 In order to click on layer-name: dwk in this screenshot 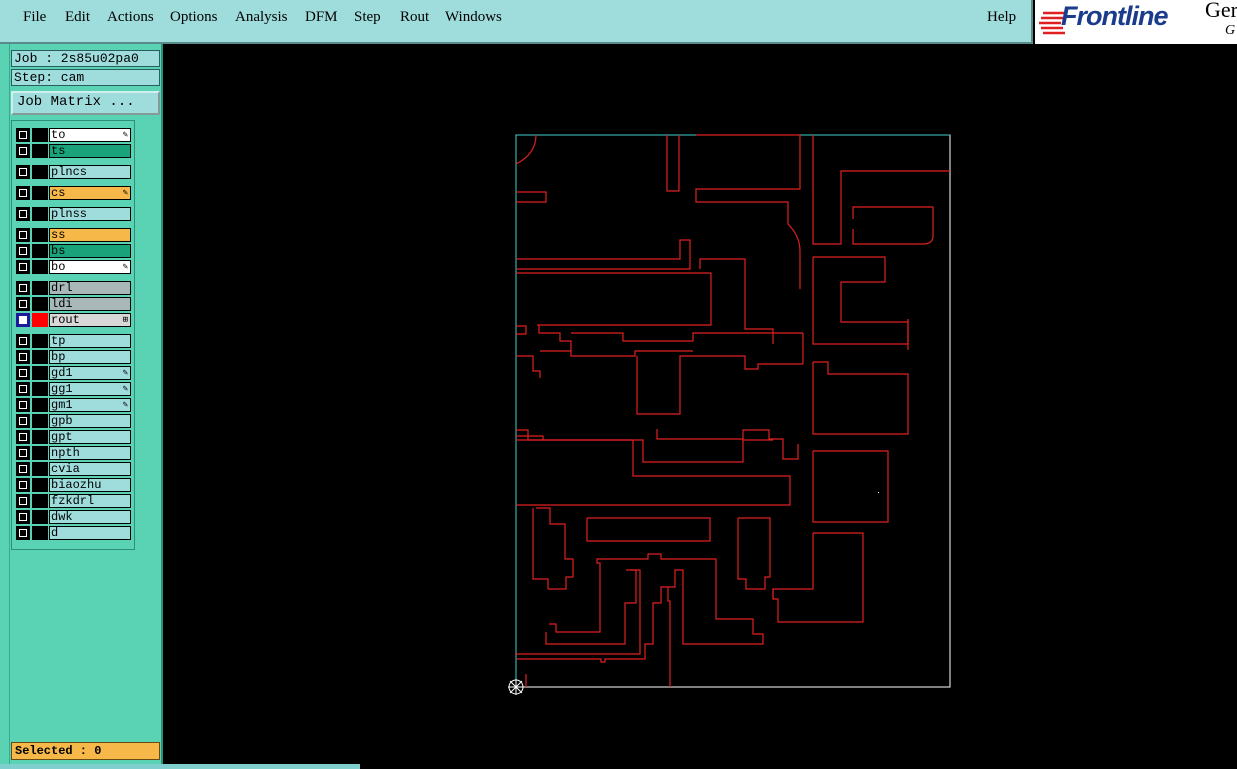, I will do `click(90, 517)`.